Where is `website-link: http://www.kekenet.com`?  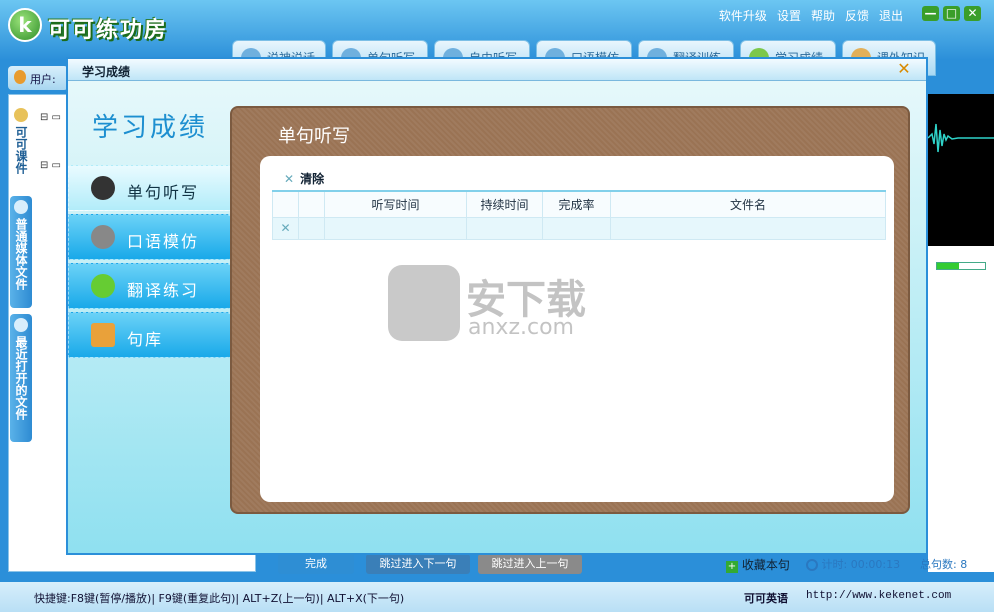
website-link: http://www.kekenet.com is located at coordinates (878, 596).